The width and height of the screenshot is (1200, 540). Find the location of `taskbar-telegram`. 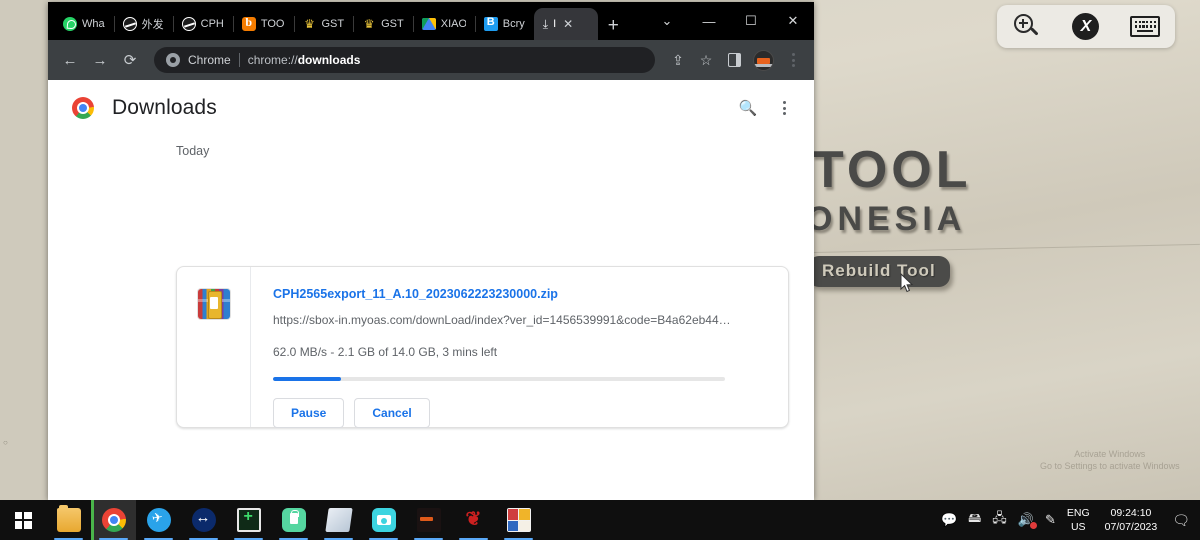

taskbar-telegram is located at coordinates (158, 520).